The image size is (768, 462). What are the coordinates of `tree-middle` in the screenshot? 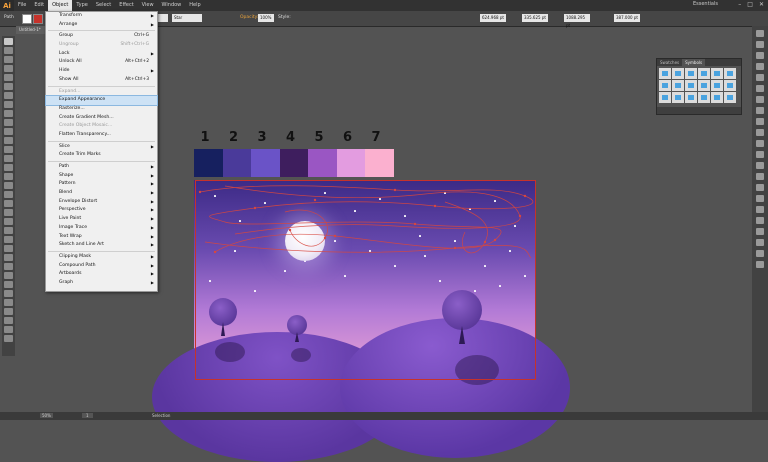 It's located at (297, 328).